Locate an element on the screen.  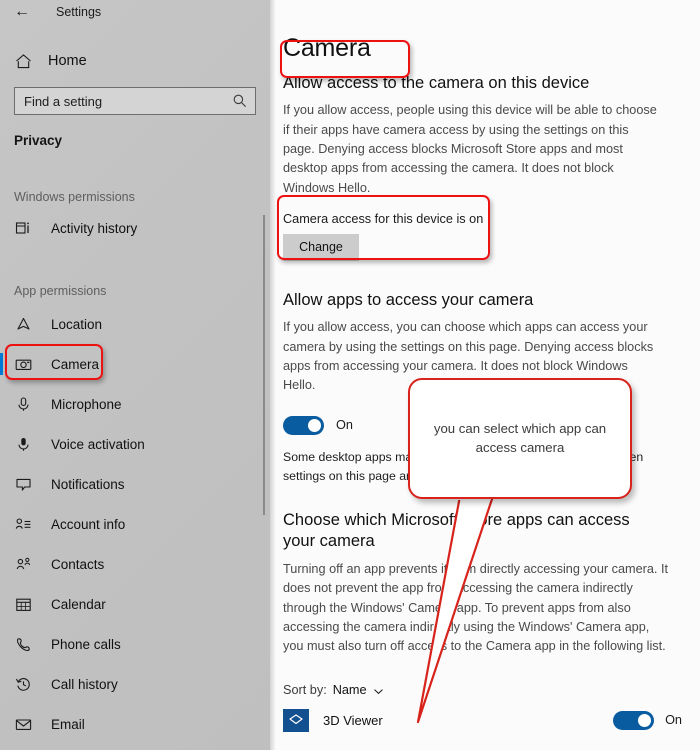
sidebar-item-label: Calendar is located at coordinates (78, 604).